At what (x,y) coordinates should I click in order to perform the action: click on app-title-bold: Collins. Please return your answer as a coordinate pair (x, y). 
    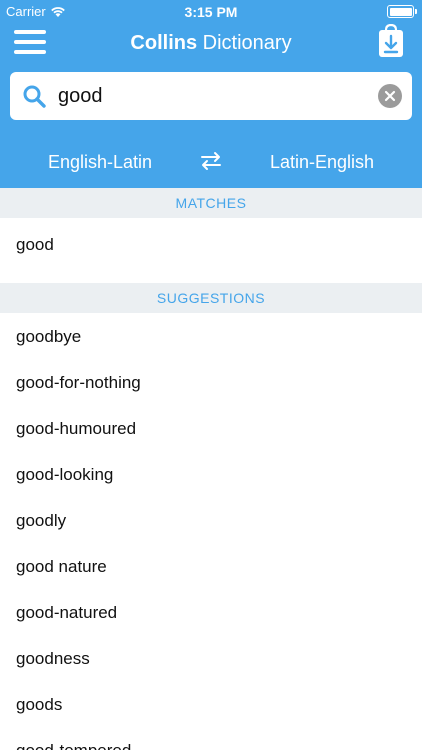
    Looking at the image, I should click on (164, 43).